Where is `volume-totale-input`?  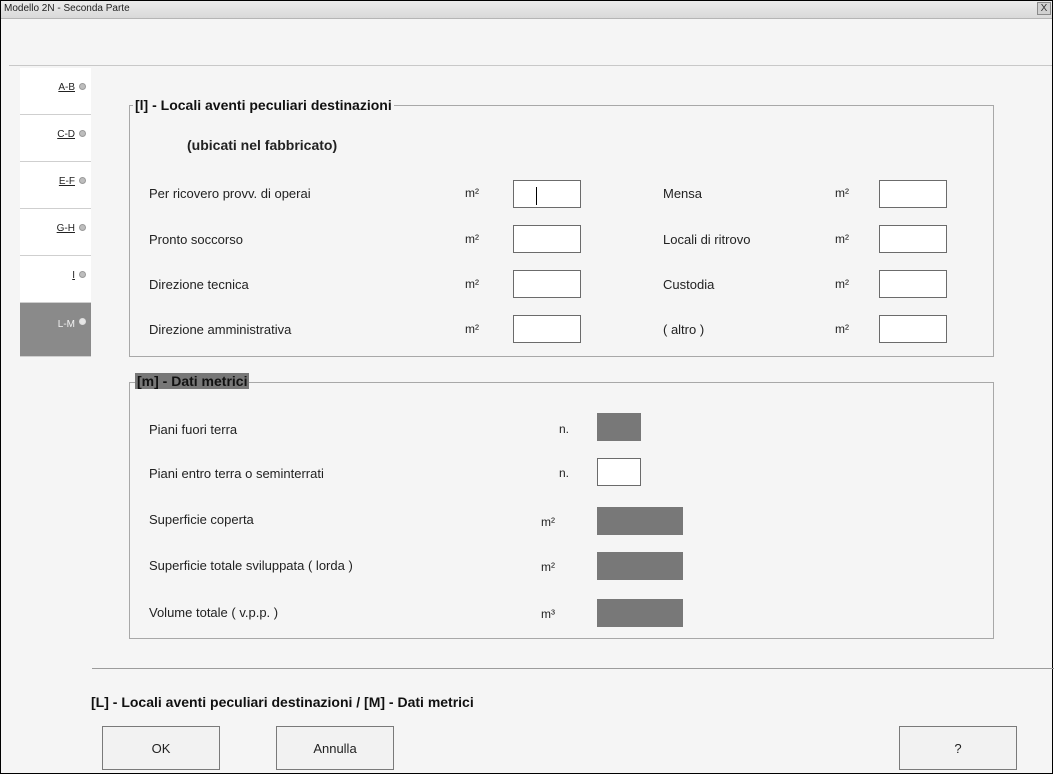
volume-totale-input is located at coordinates (640, 613).